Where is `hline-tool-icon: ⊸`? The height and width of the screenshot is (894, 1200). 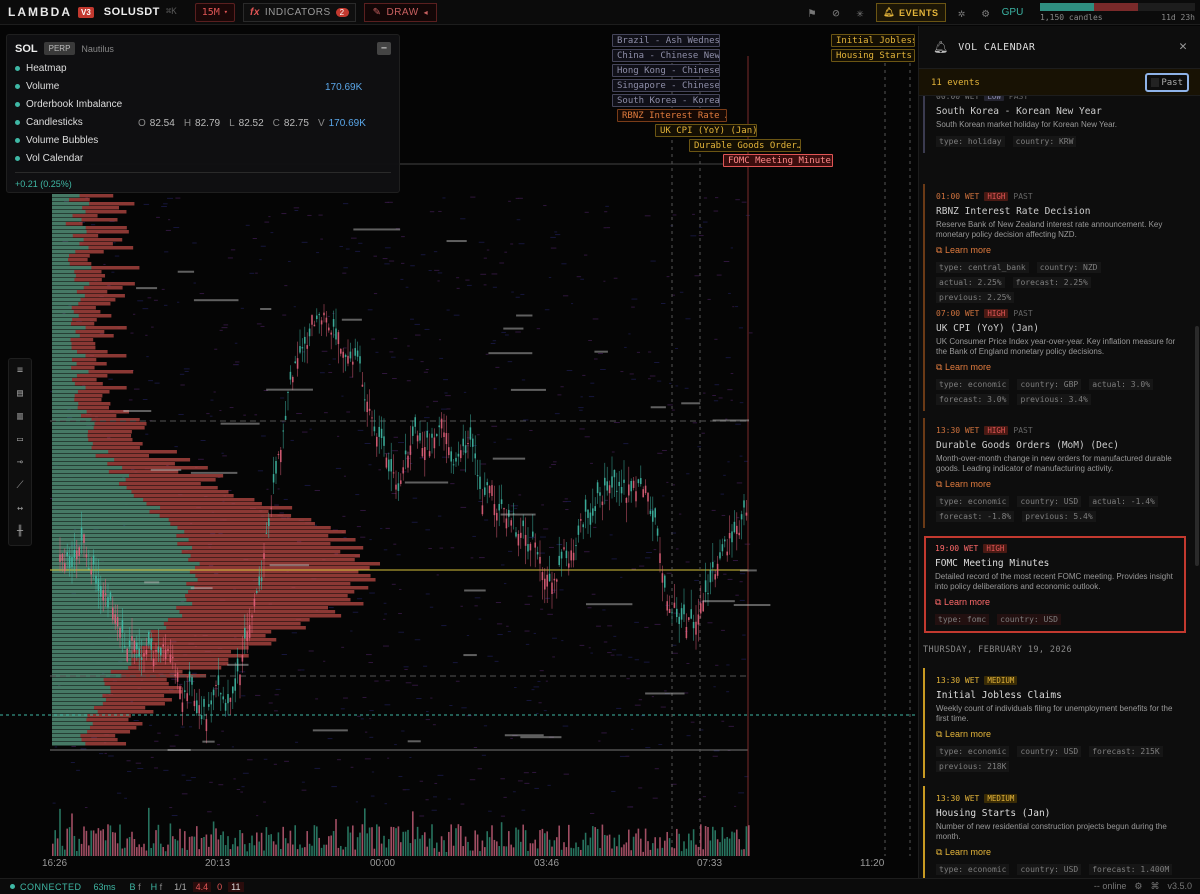
hline-tool-icon: ⊸ is located at coordinates (20, 462).